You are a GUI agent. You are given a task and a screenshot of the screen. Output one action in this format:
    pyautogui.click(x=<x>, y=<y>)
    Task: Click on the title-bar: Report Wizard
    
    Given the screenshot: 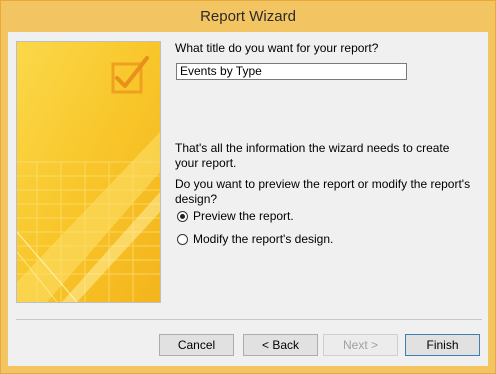 What is the action you would take?
    pyautogui.click(x=248, y=16)
    